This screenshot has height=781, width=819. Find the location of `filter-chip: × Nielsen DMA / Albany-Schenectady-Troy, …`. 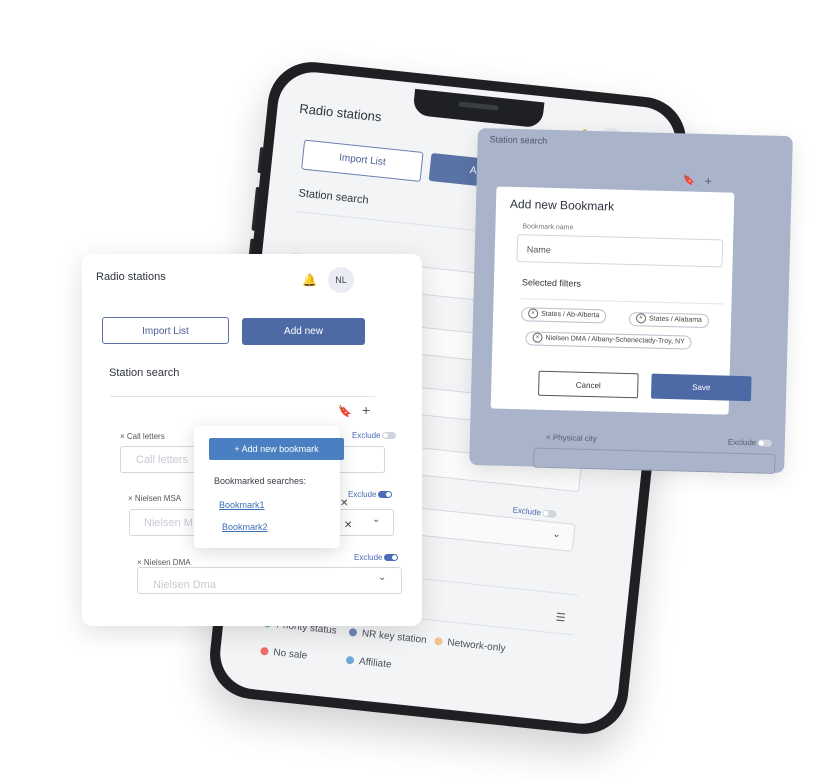

filter-chip: × Nielsen DMA / Albany-Schenectady-Troy, … is located at coordinates (608, 340).